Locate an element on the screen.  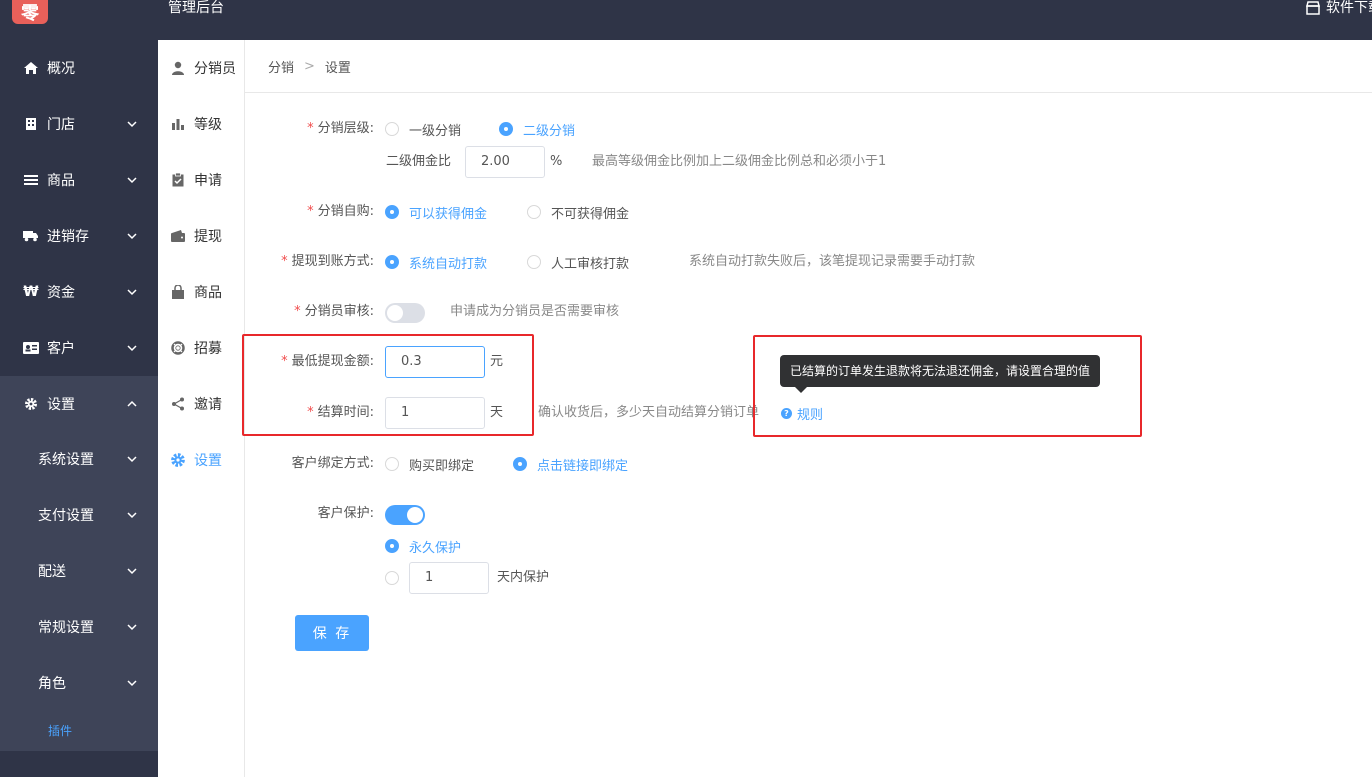
self-purchase-option-no: 不可获得佣金 is located at coordinates (578, 212).